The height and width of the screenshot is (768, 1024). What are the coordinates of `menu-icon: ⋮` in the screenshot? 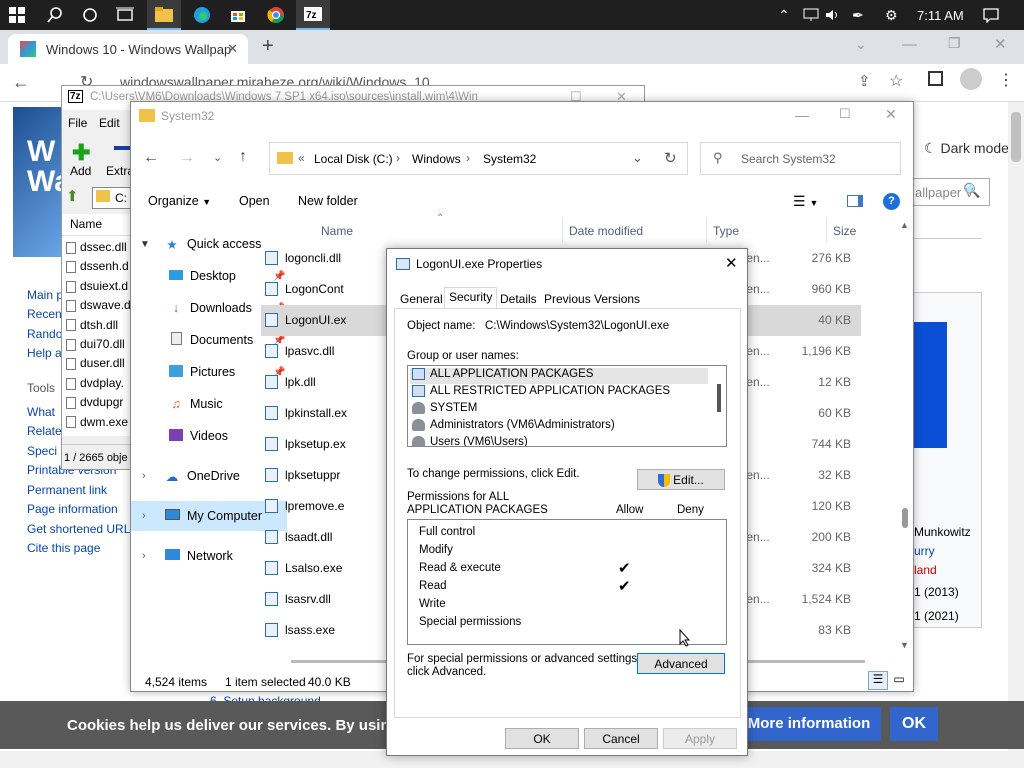 It's located at (1006, 80).